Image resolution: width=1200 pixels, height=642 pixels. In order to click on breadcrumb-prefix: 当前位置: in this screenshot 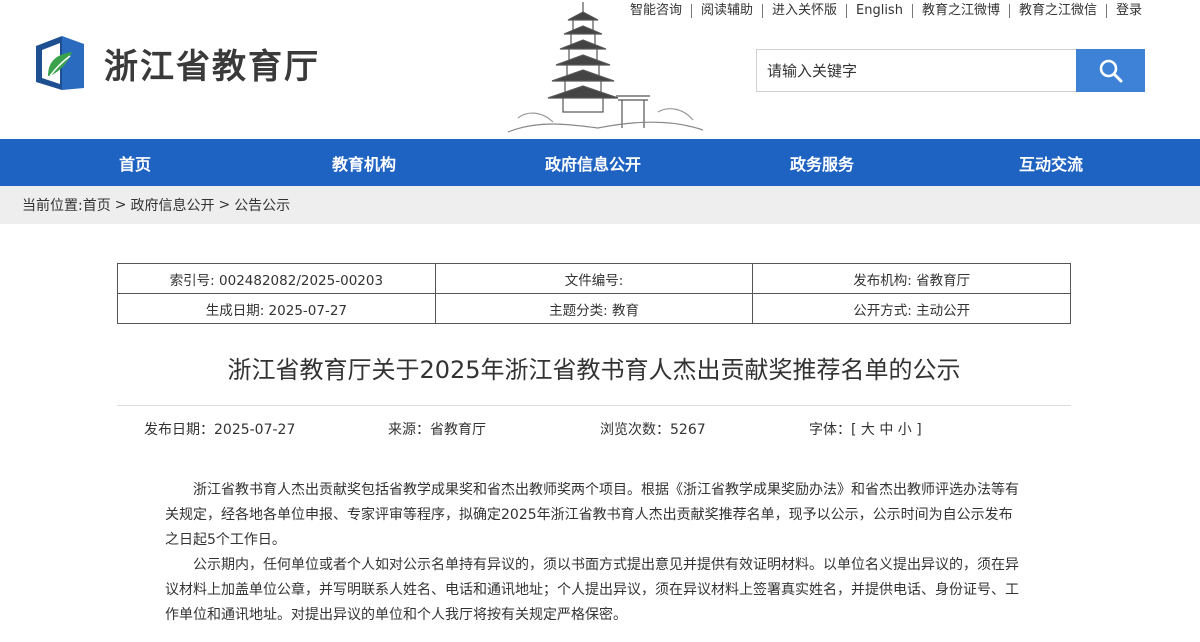, I will do `click(52, 206)`.